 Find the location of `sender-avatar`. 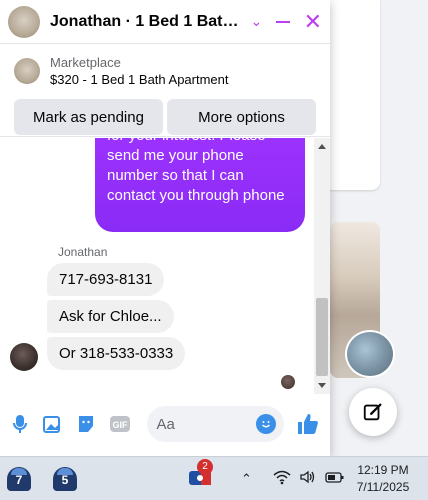

sender-avatar is located at coordinates (24, 357).